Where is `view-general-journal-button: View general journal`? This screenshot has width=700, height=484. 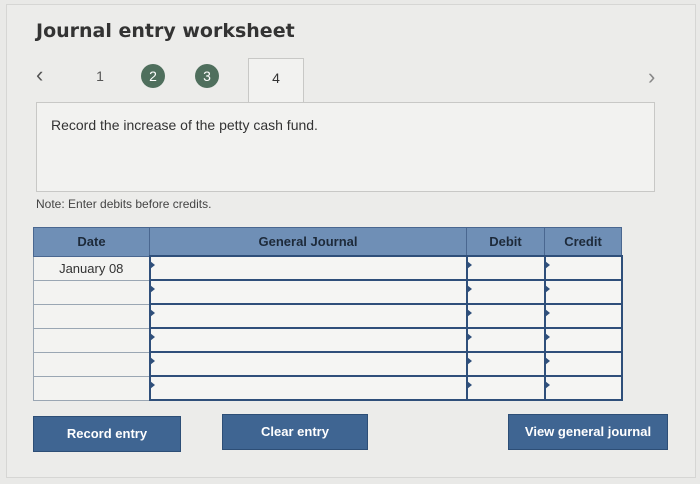 view-general-journal-button: View general journal is located at coordinates (588, 432).